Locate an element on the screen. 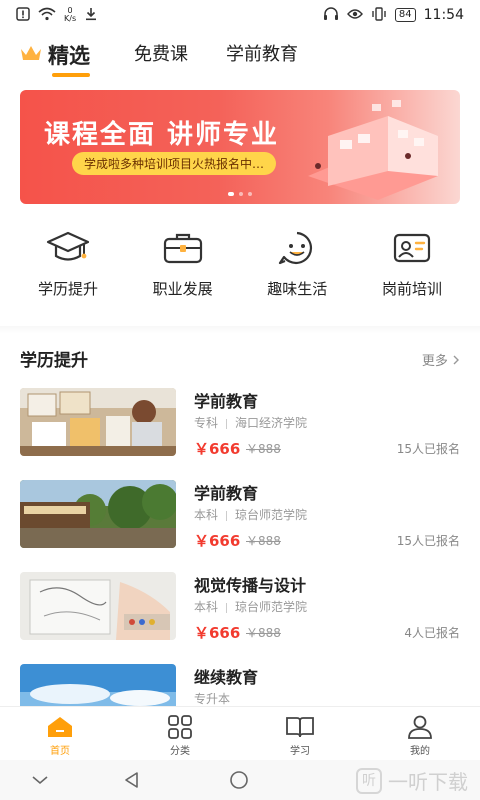 This screenshot has height=800, width=480. graduation-cap-icon is located at coordinates (68, 246).